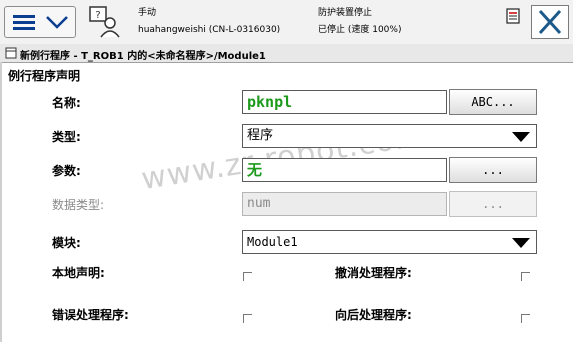  I want to click on program-state: 已停止 (速度 100%), so click(360, 30).